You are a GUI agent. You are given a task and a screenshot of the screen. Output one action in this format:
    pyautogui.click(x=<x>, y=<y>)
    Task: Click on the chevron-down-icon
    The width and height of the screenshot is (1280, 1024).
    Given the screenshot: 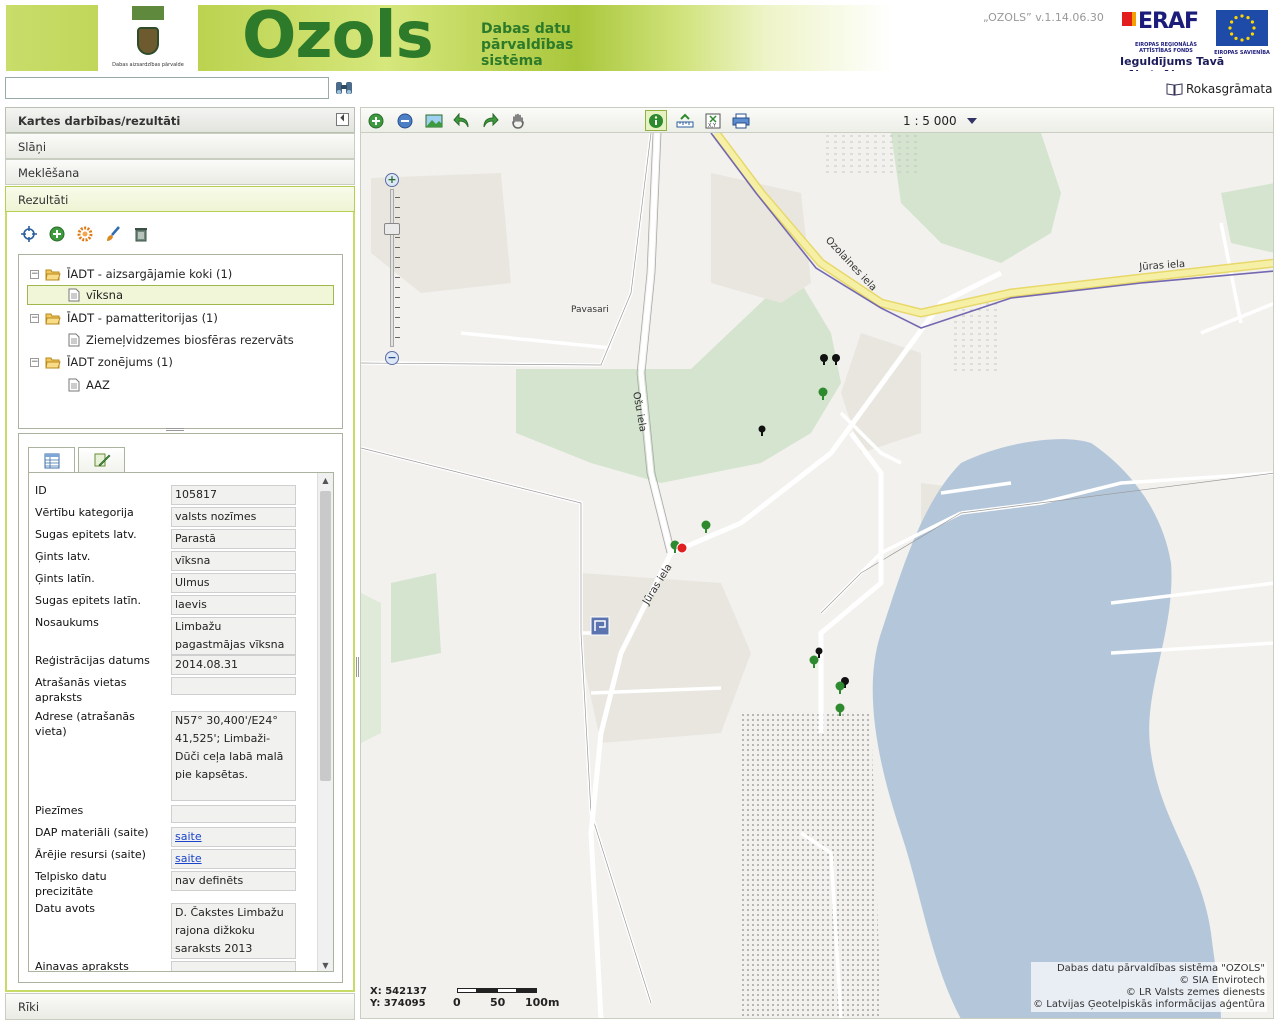 What is the action you would take?
    pyautogui.click(x=972, y=121)
    